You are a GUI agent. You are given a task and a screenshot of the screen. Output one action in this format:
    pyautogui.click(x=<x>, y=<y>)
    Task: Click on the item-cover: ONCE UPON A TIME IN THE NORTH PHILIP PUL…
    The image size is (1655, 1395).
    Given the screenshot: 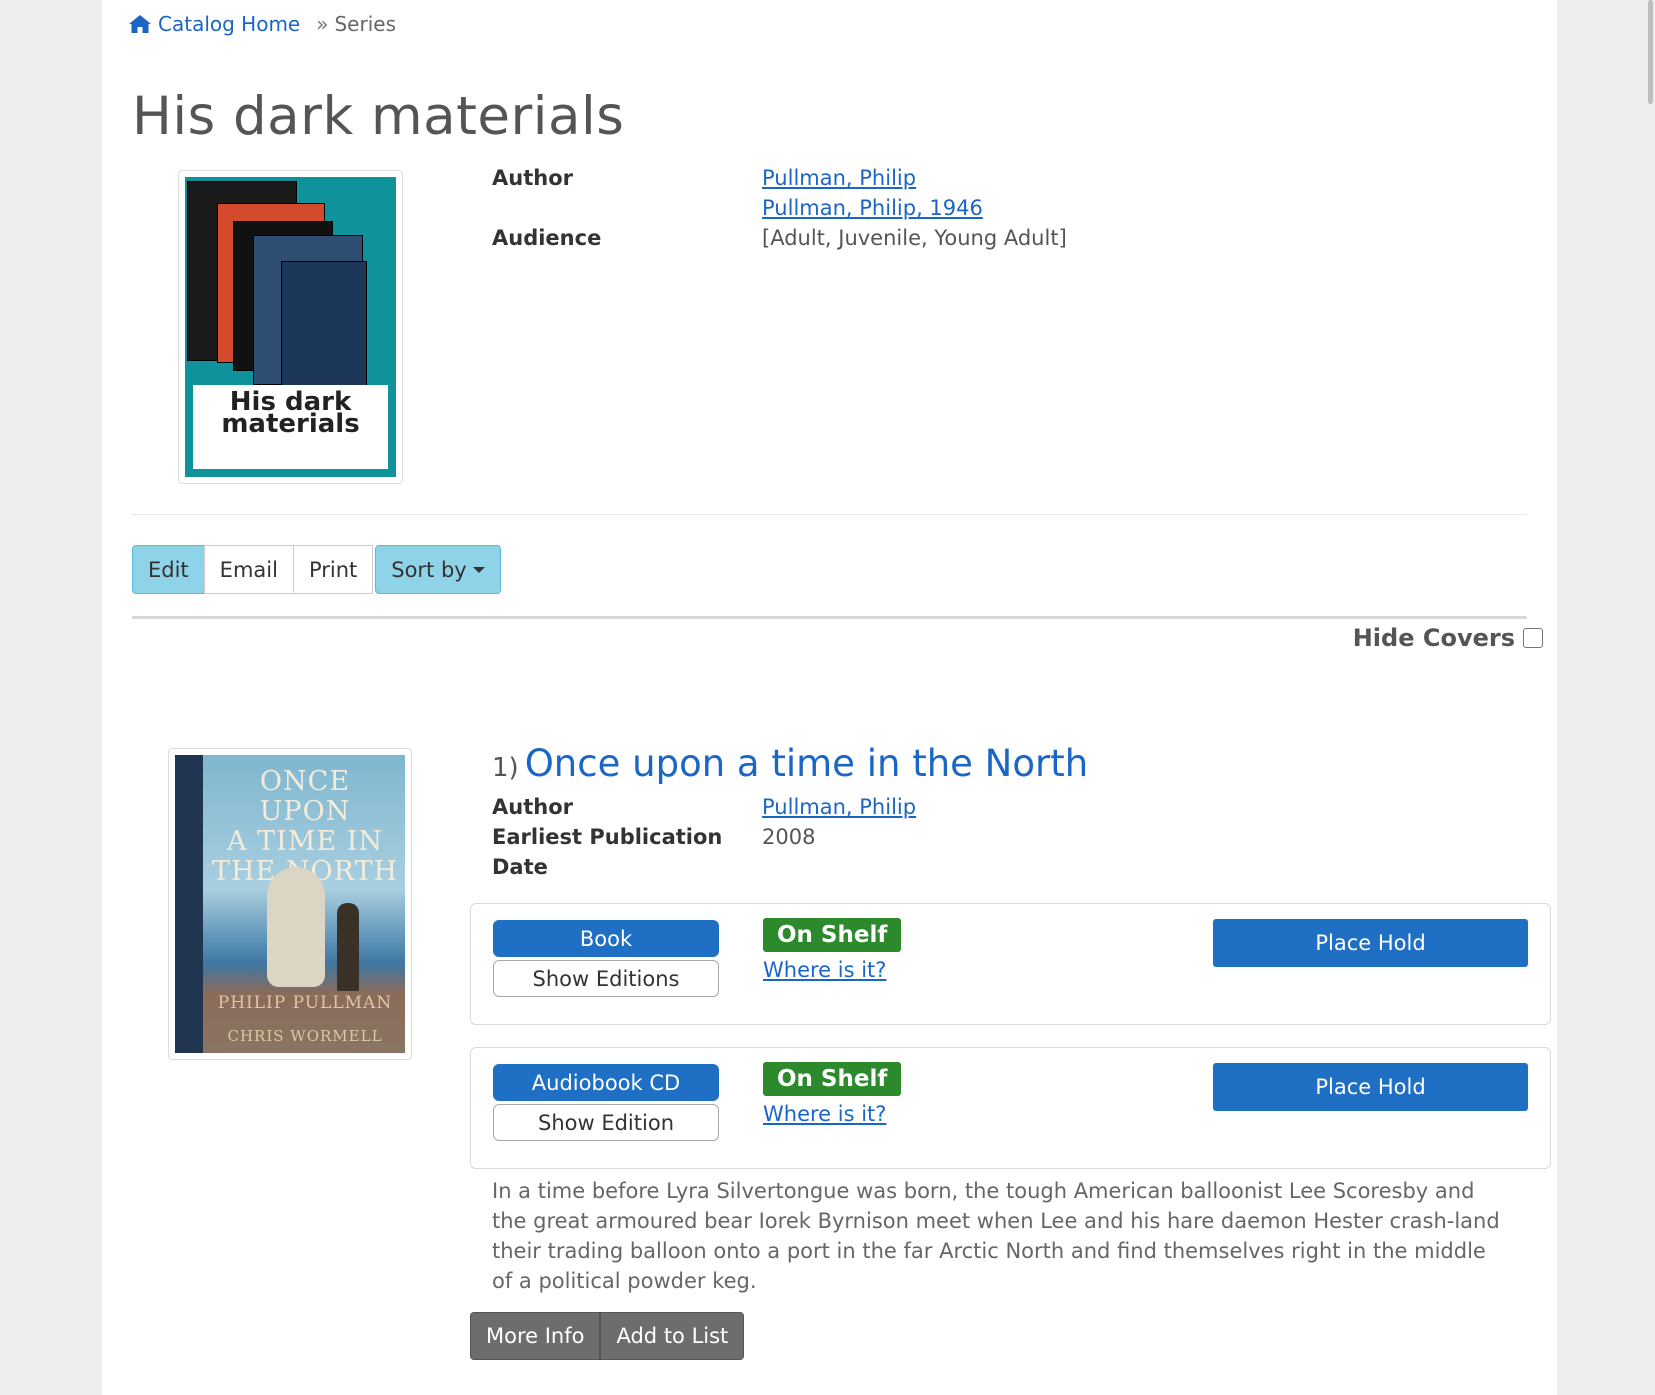 What is the action you would take?
    pyautogui.click(x=290, y=904)
    